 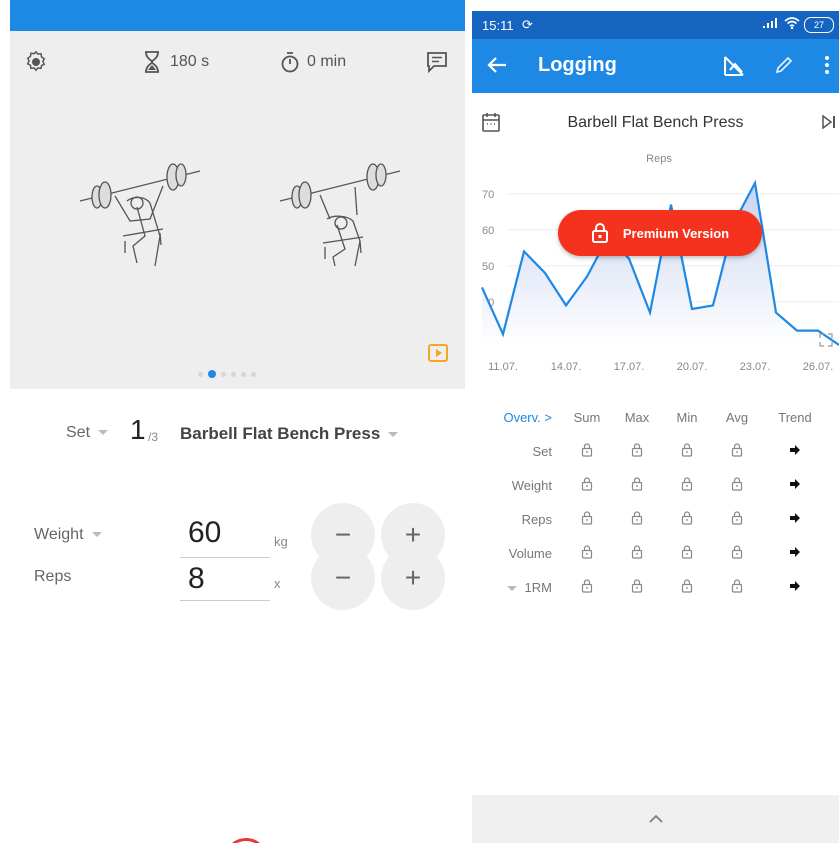 I want to click on rest-timer-value: 180 s, so click(x=190, y=61).